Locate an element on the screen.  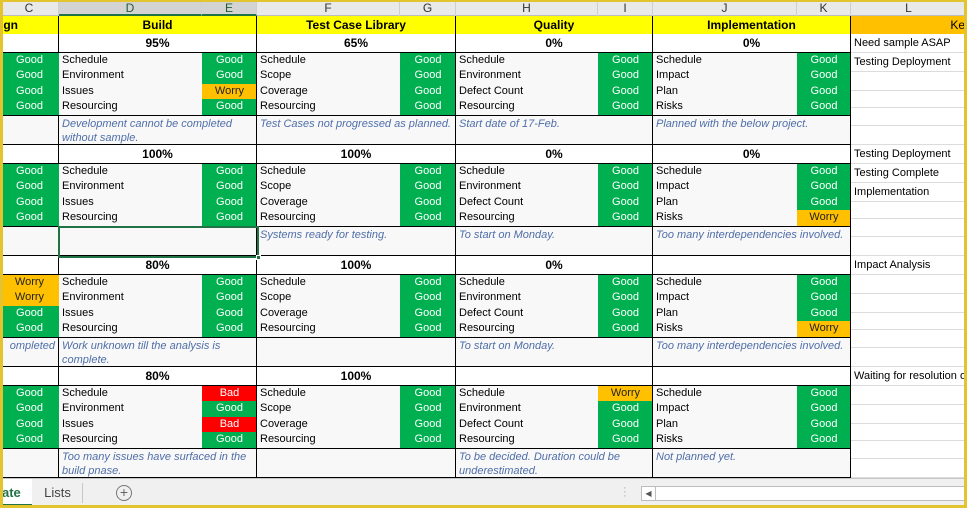
status-badge-design: Worry is located at coordinates (29, 298).